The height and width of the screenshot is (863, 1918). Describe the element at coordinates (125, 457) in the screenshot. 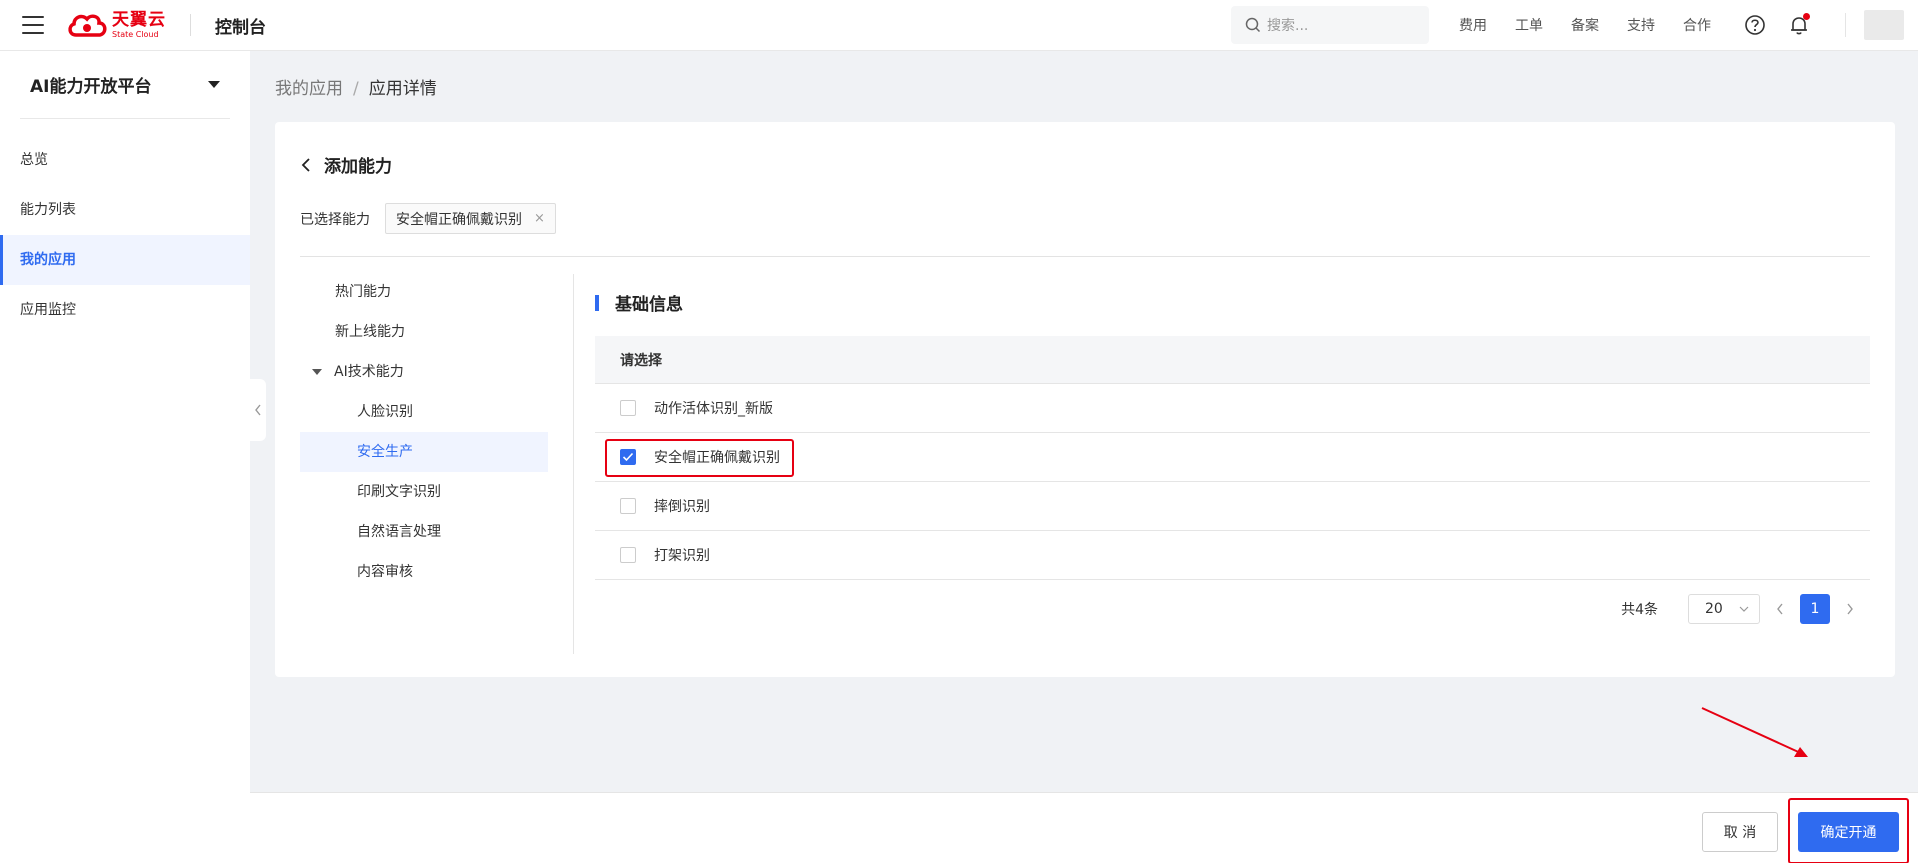

I see `sidebar: AI能力开放平台 总览 能力列表 我的应用 应用监控` at that location.